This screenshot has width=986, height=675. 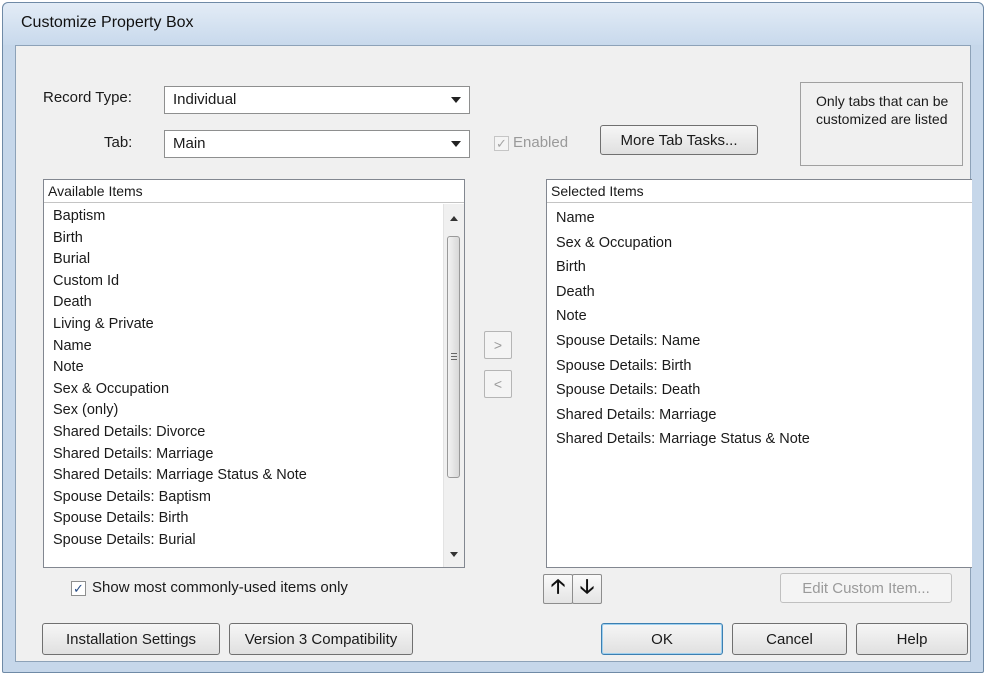 What do you see at coordinates (454, 218) in the screenshot?
I see `scroll-up-icon` at bounding box center [454, 218].